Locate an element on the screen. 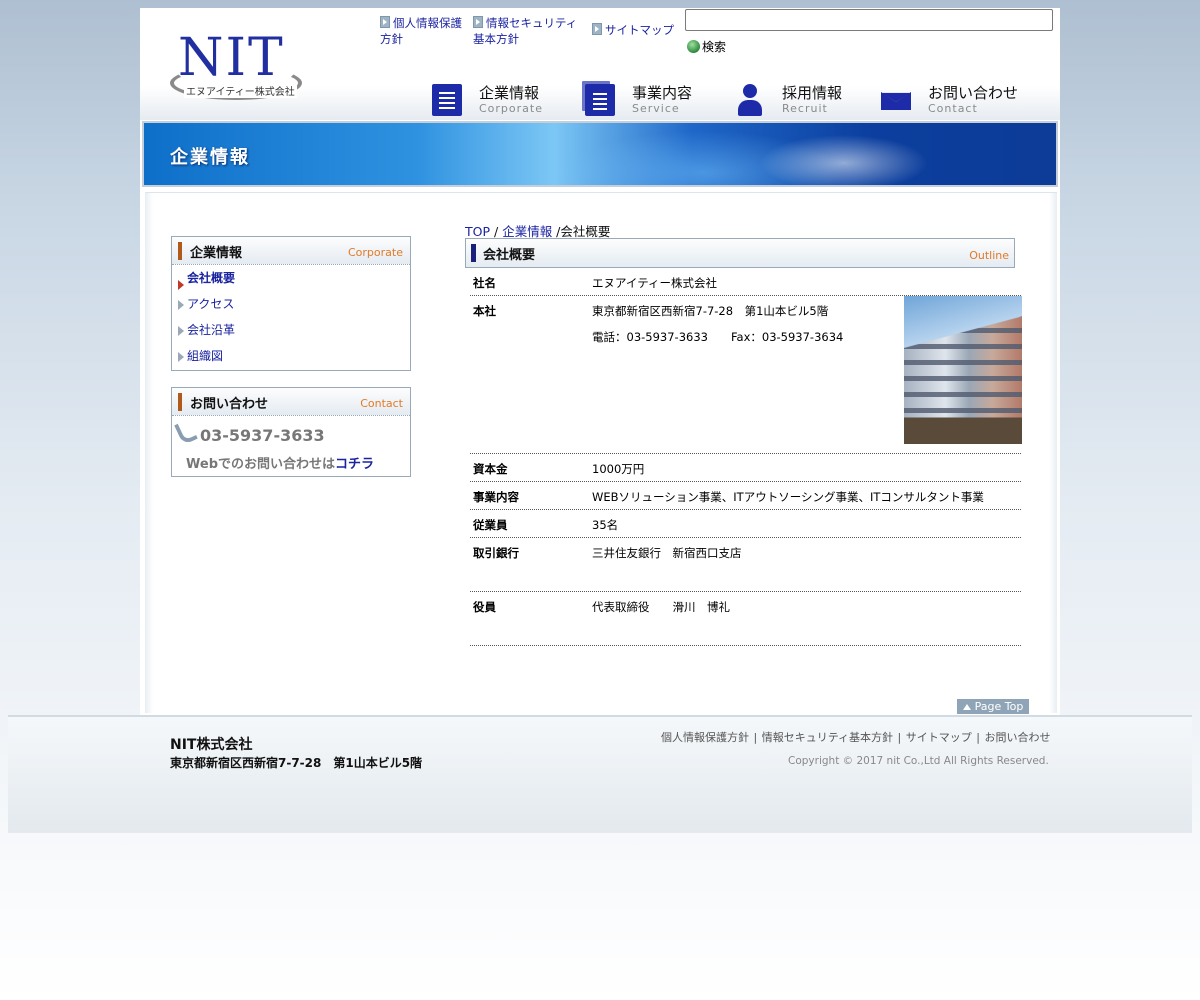 The height and width of the screenshot is (1000, 1200). sidebar-item-label: 会社概要 is located at coordinates (211, 278).